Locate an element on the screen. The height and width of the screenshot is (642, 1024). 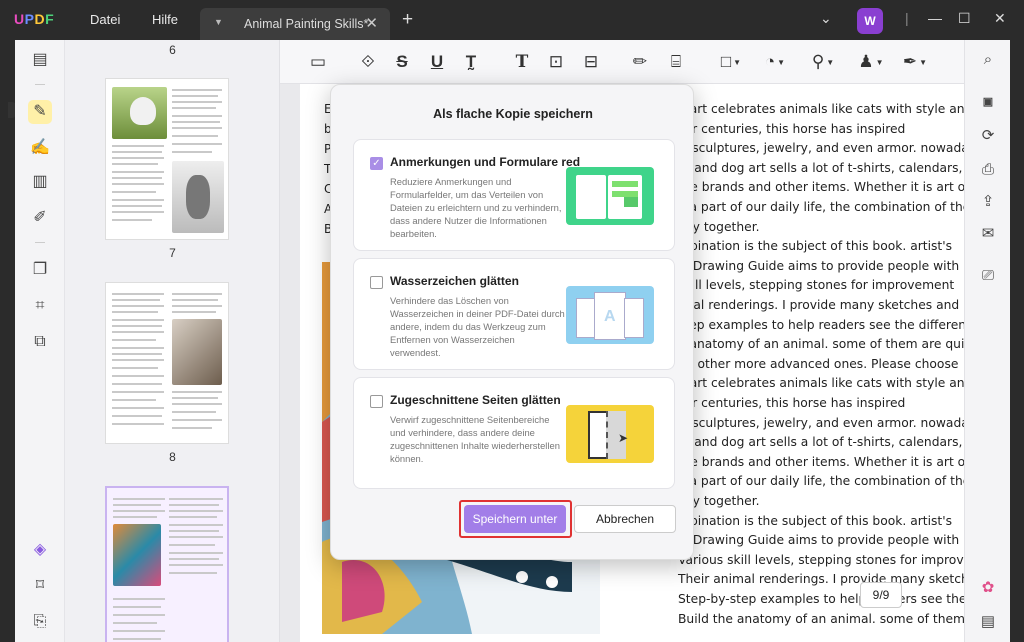
new-tab-icon: + is located at coordinates (407, 20).